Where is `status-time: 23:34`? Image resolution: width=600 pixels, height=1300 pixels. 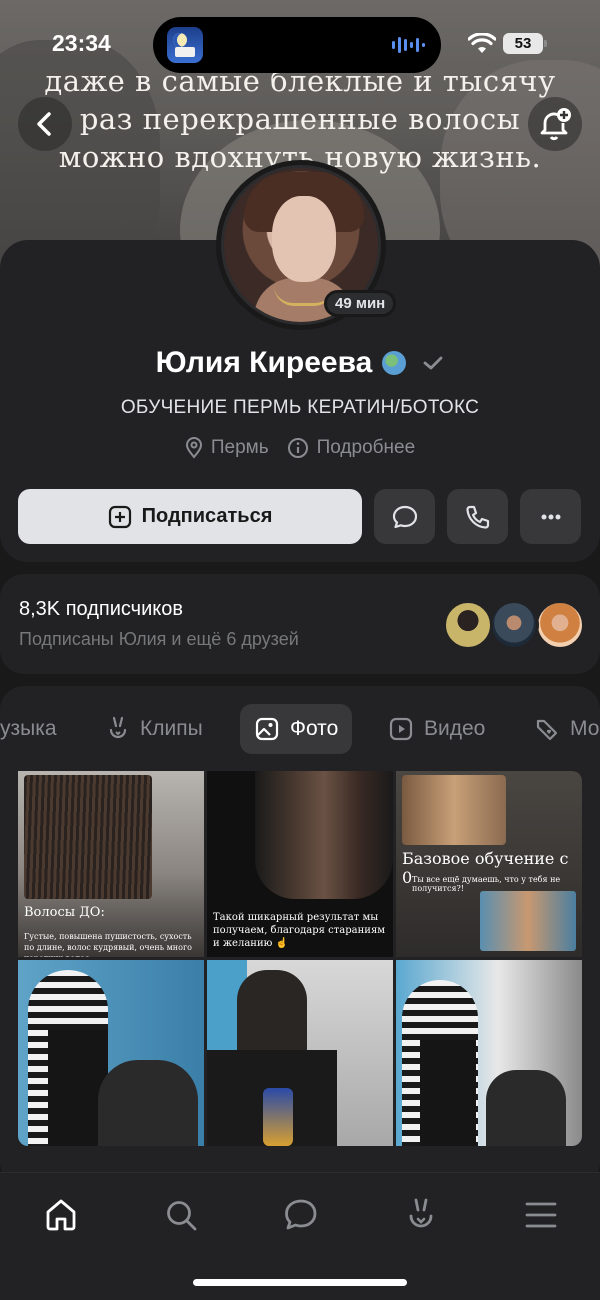 status-time: 23:34 is located at coordinates (81, 43).